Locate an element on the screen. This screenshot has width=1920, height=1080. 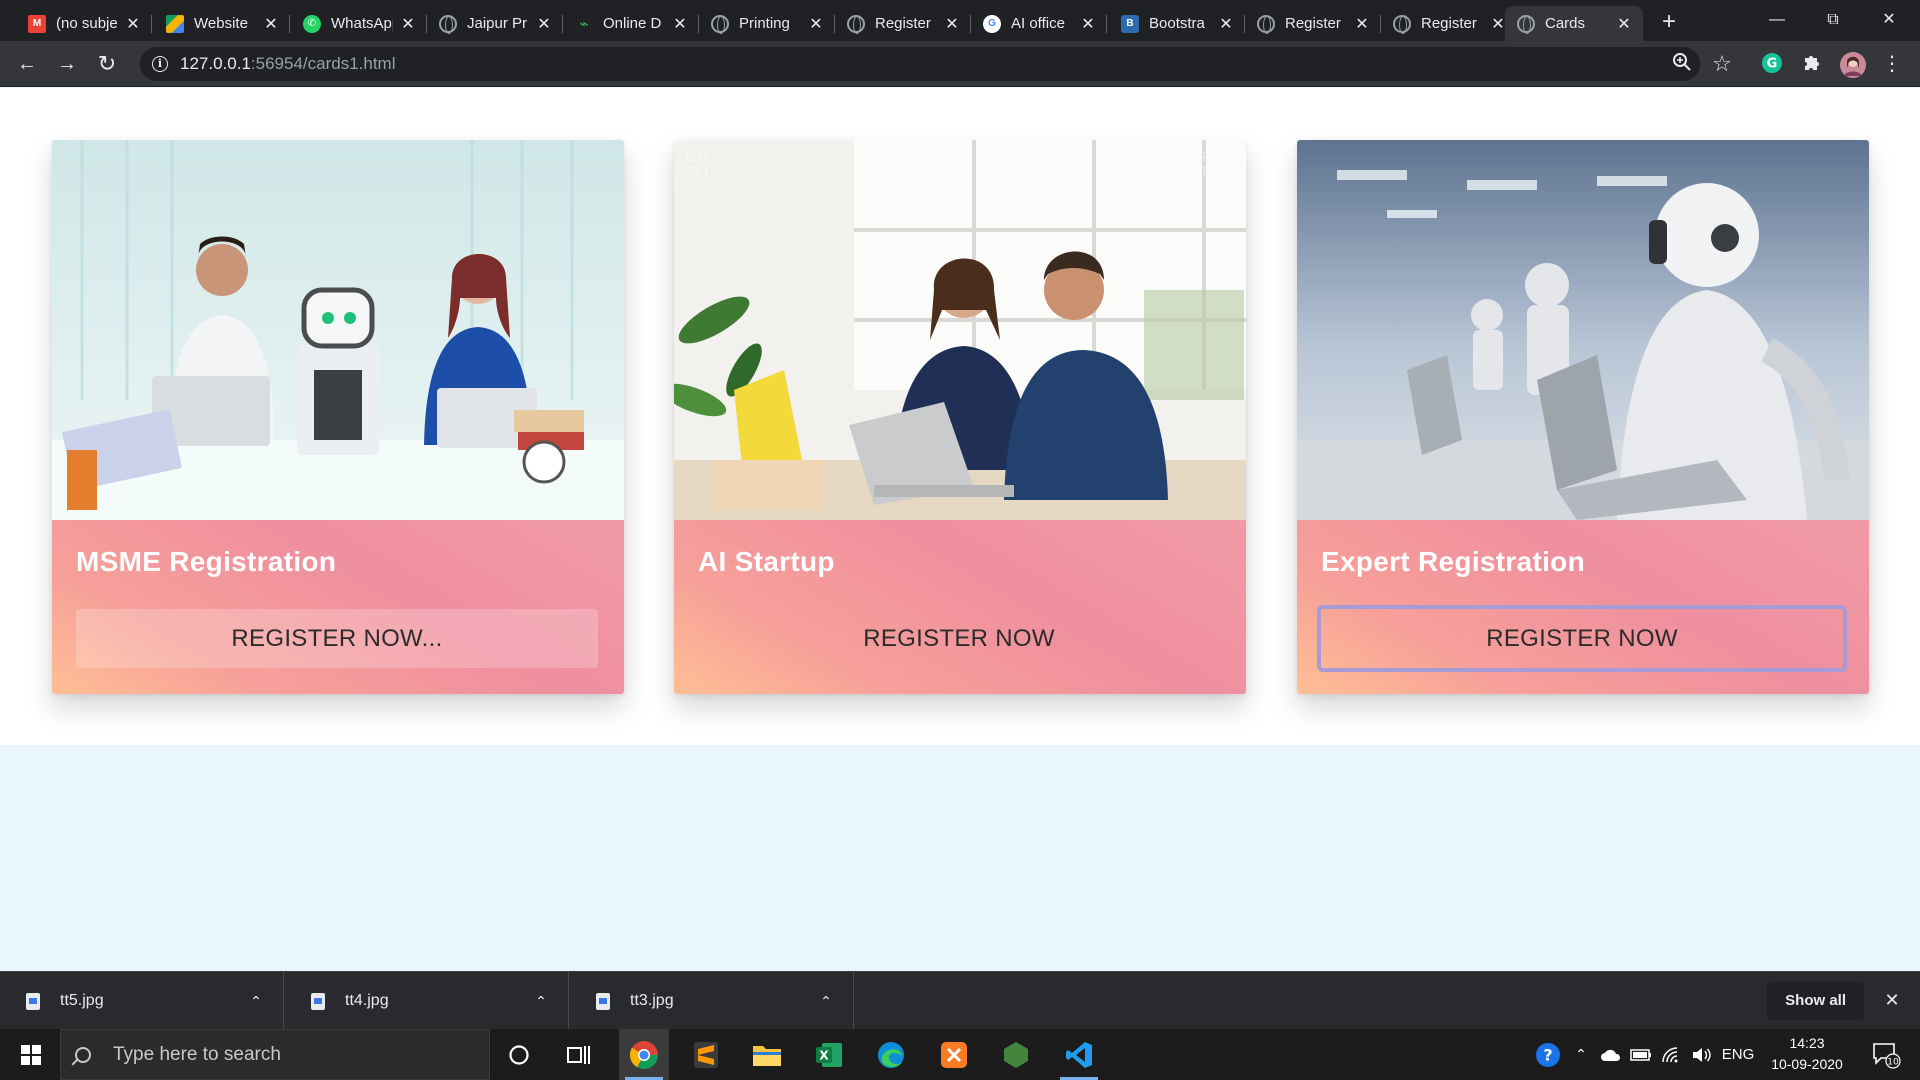
tab-title: Jaipur Pr is located at coordinates (497, 23).